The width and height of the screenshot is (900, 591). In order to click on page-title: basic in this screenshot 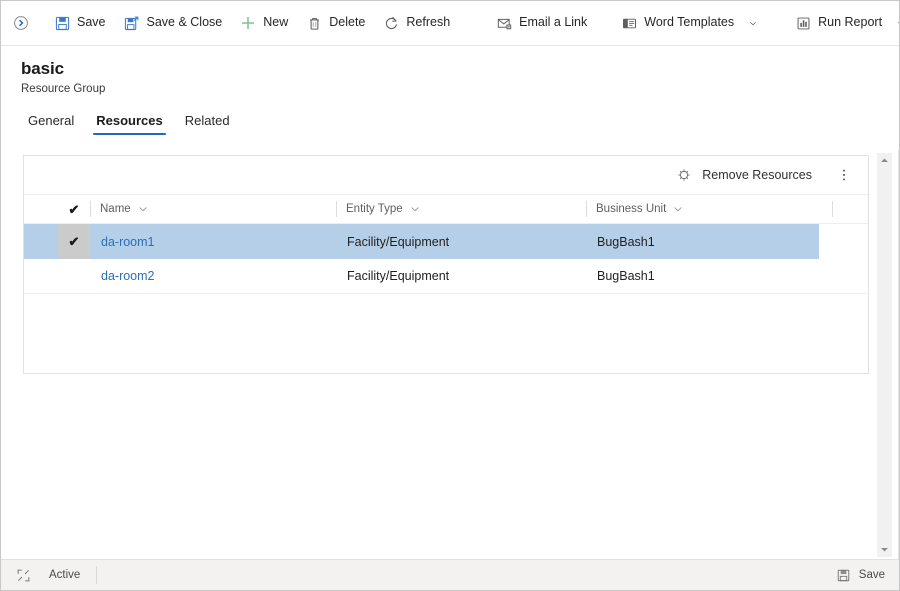, I will do `click(42, 68)`.